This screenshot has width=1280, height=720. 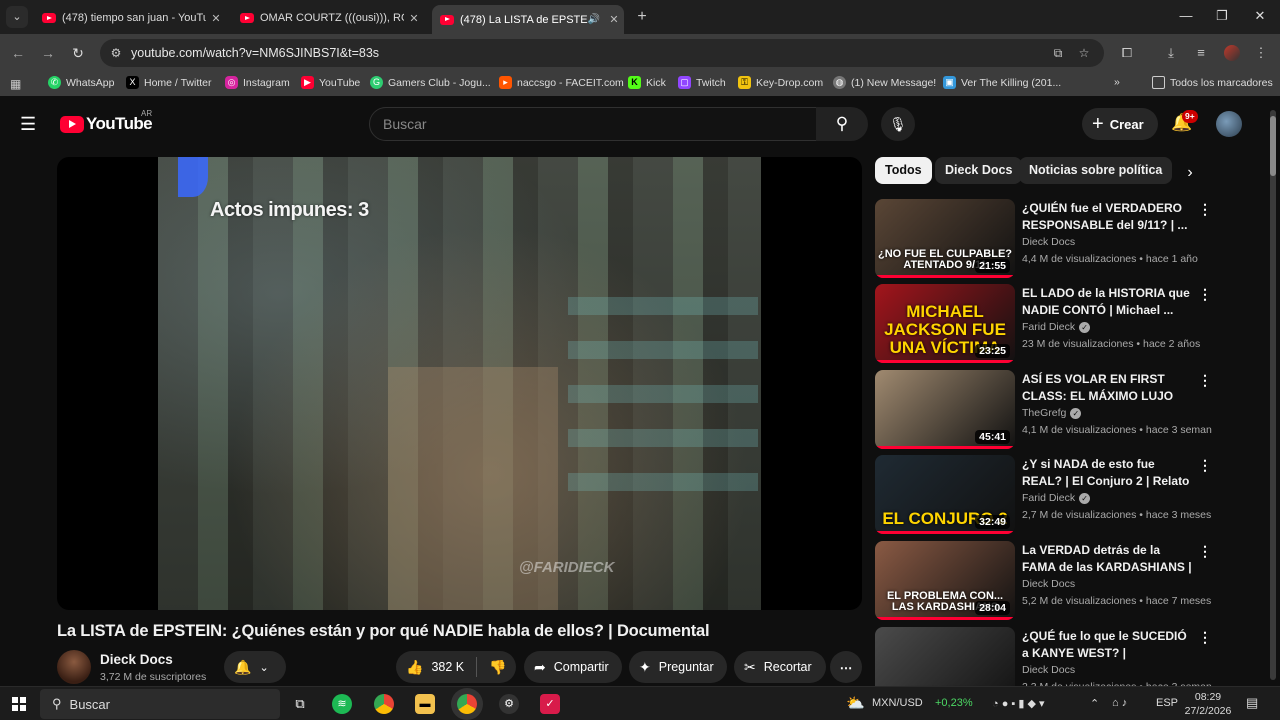 What do you see at coordinates (18, 53) in the screenshot?
I see `back-arrow-icon: ←` at bounding box center [18, 53].